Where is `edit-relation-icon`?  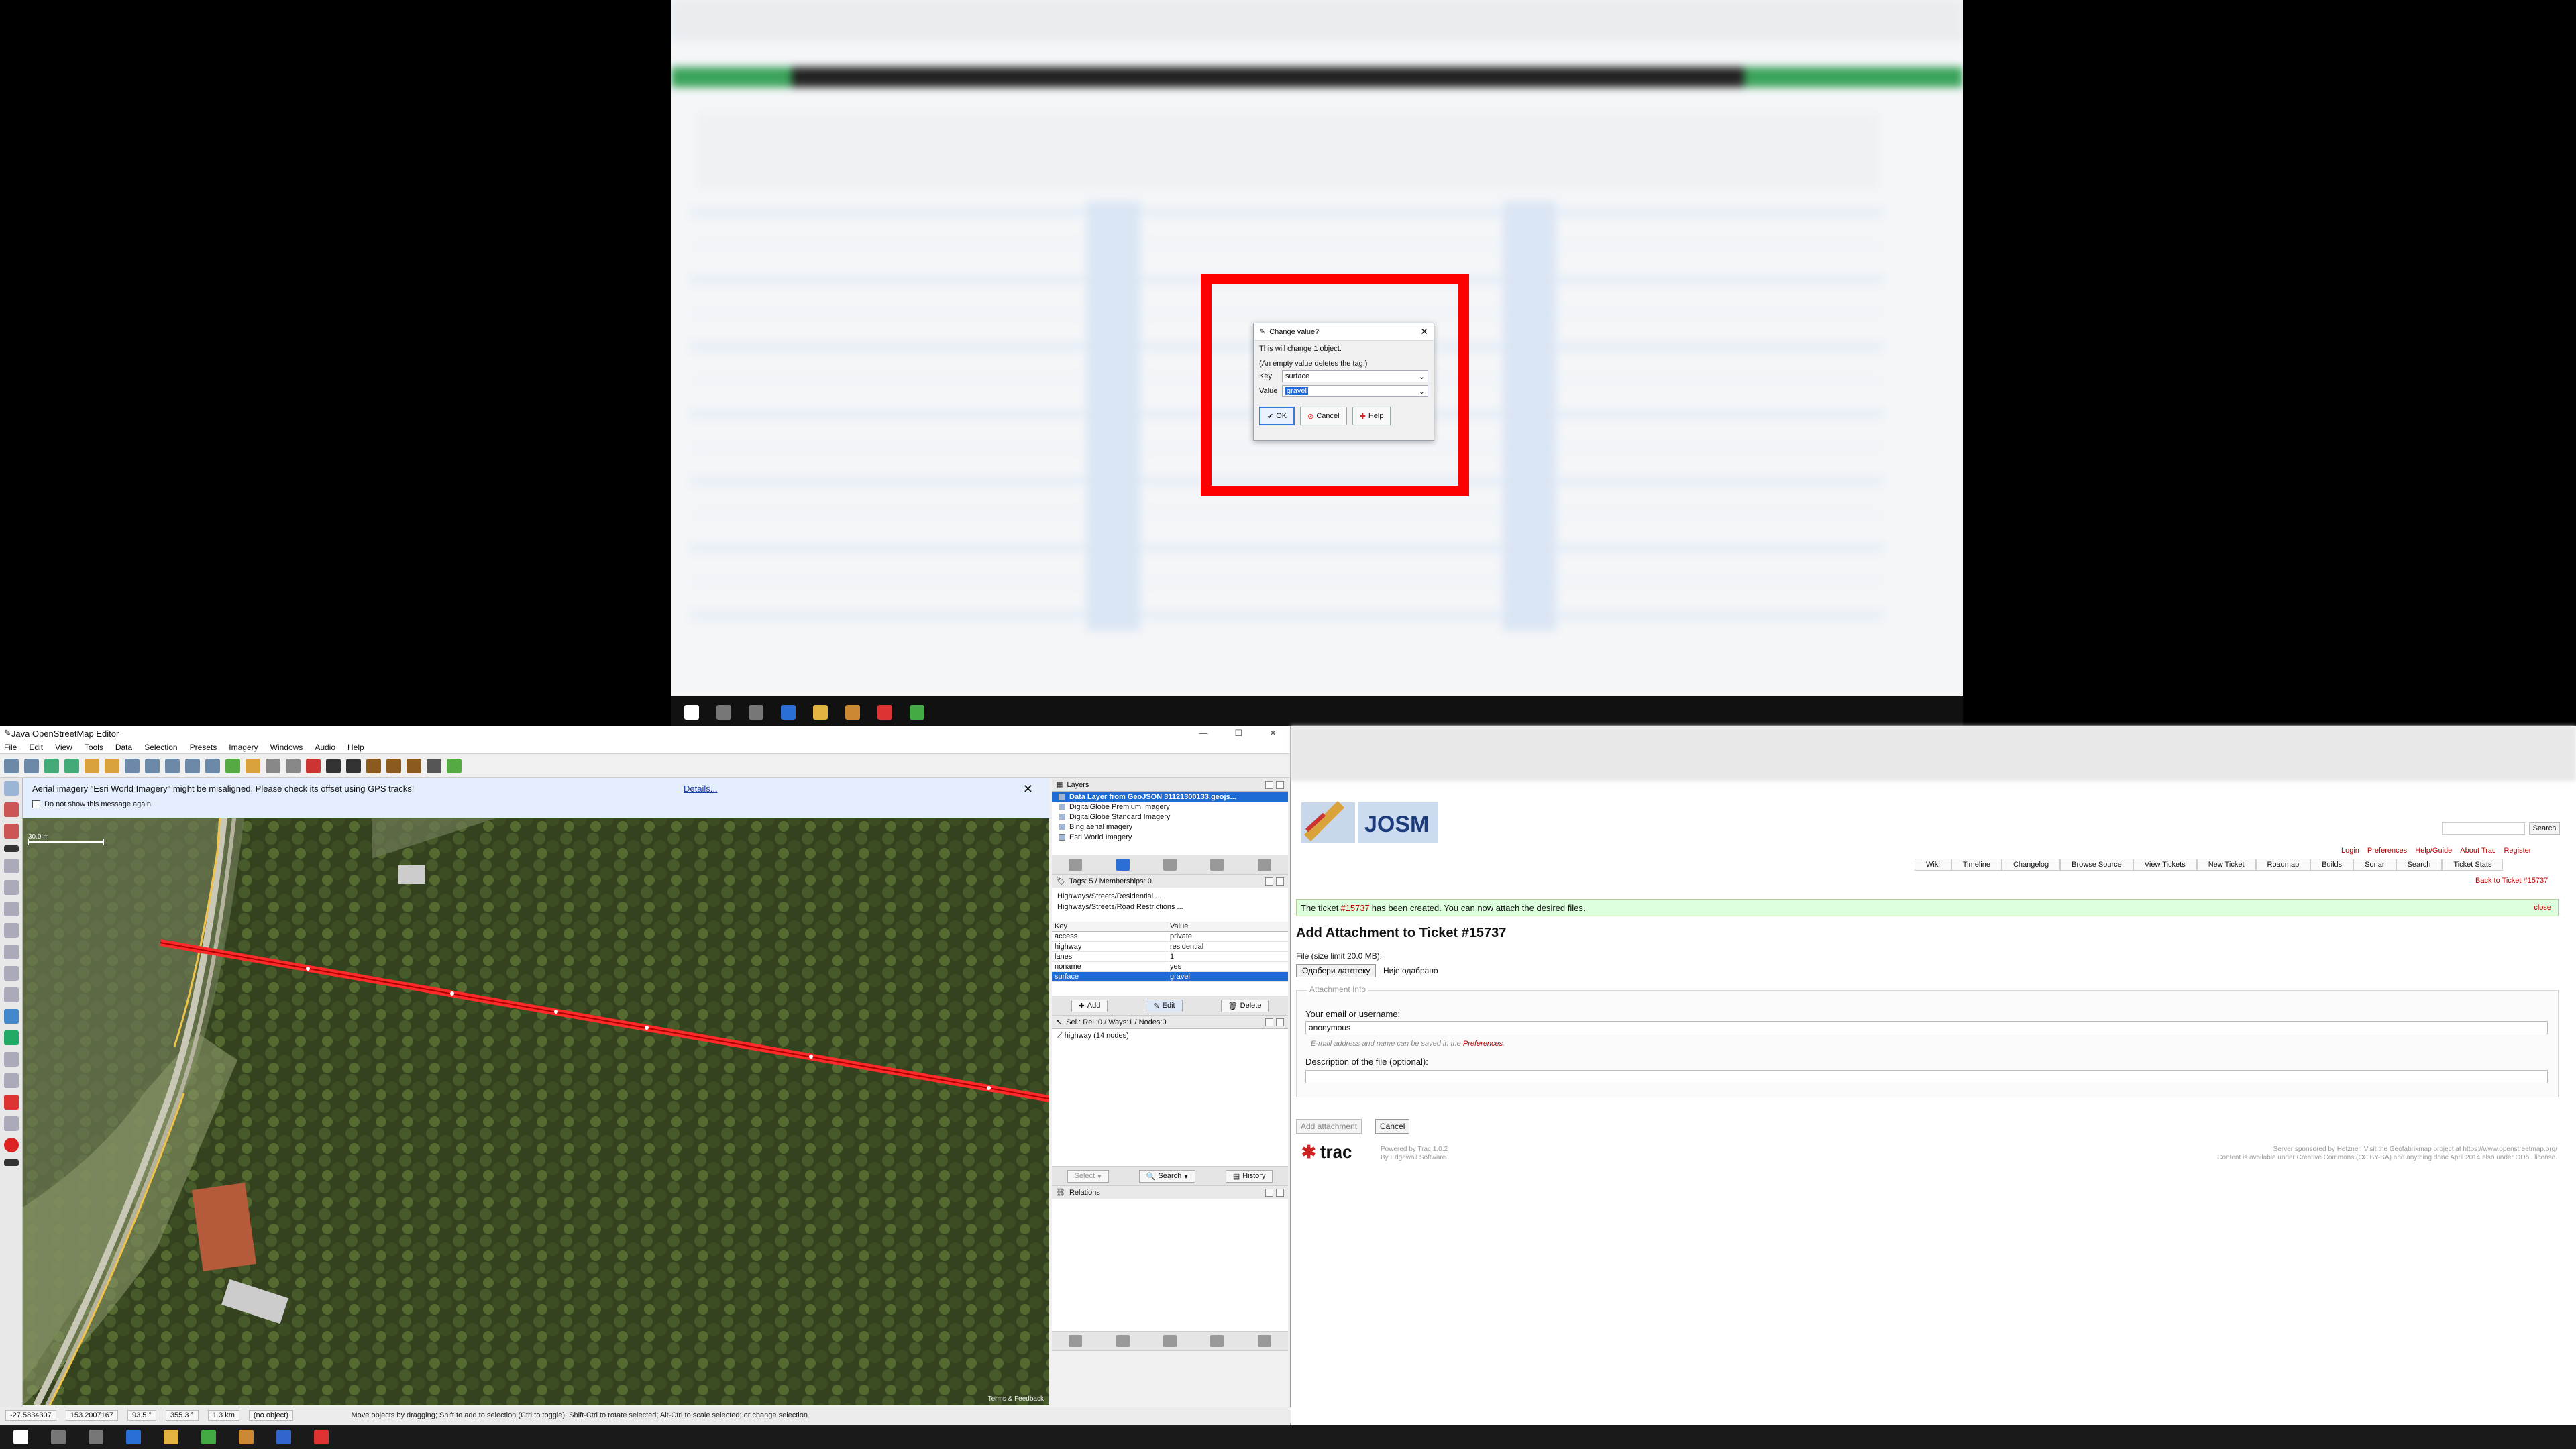
edit-relation-icon is located at coordinates (1123, 1341).